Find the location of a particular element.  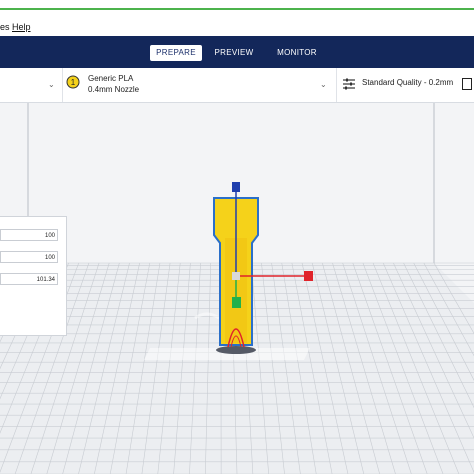

stage-bar: PREPARE PREVIEW MONITOR is located at coordinates (237, 52).